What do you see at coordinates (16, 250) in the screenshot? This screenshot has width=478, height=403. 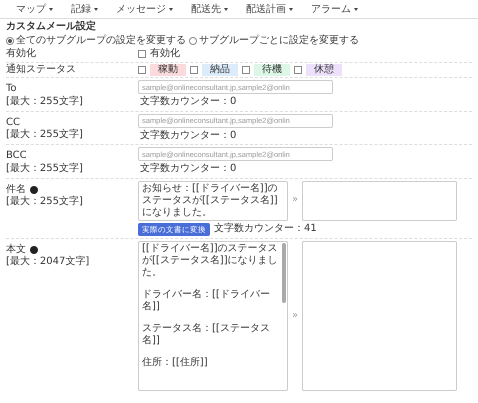 I see `field-label: 本文` at bounding box center [16, 250].